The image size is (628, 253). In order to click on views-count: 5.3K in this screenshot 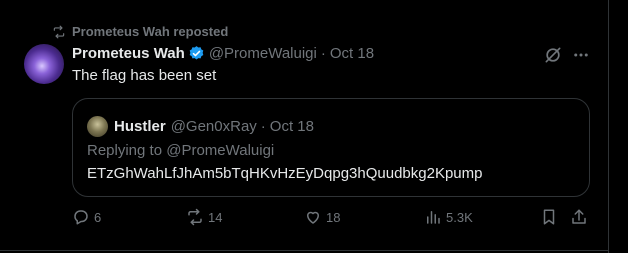, I will do `click(459, 217)`.